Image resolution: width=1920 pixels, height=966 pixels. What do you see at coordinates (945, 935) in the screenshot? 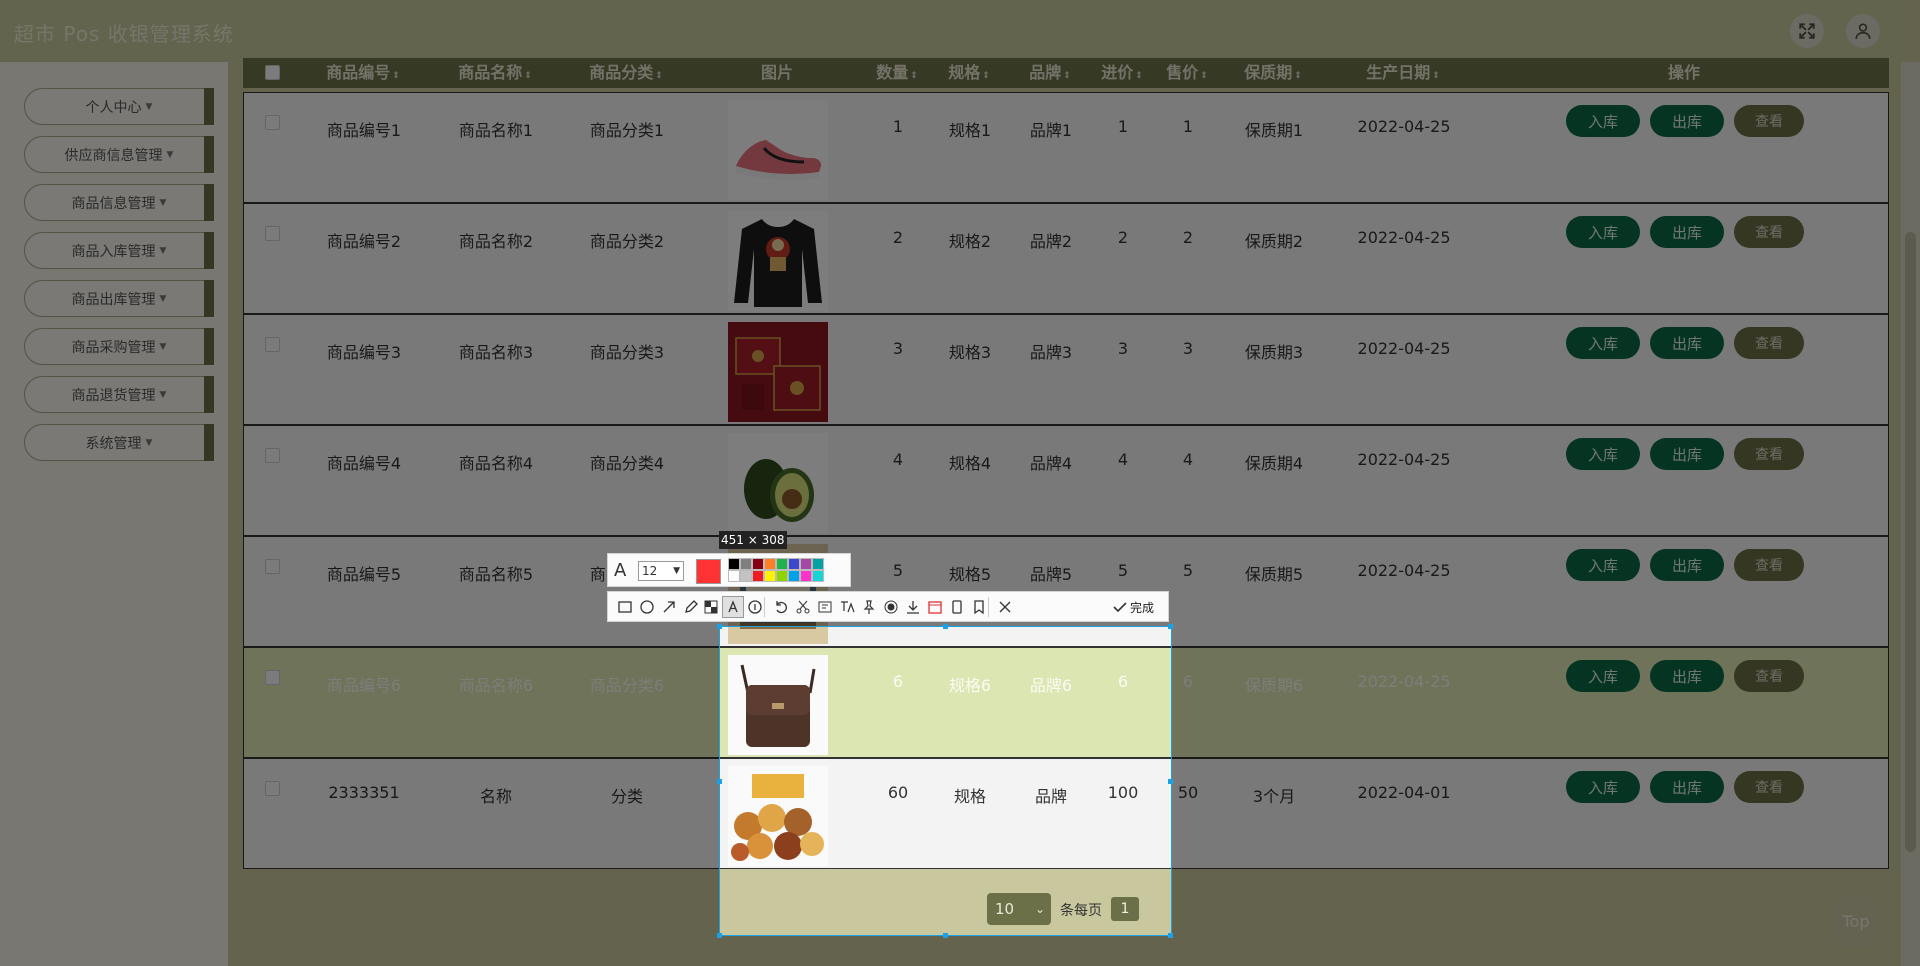
I see `resize-handle-s` at bounding box center [945, 935].